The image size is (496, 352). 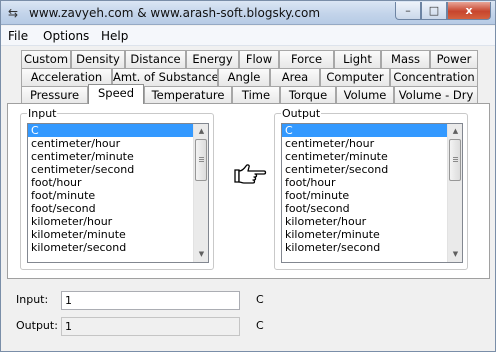 I want to click on tab-computer: Computer, so click(x=355, y=77).